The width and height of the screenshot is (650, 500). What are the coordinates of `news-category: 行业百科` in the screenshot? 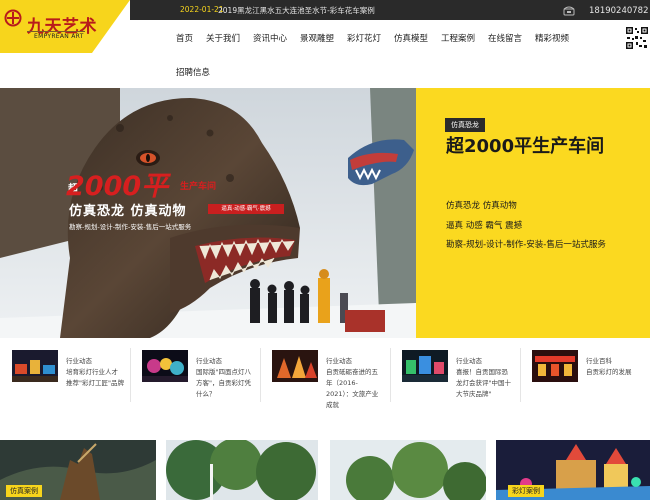 It's located at (599, 361).